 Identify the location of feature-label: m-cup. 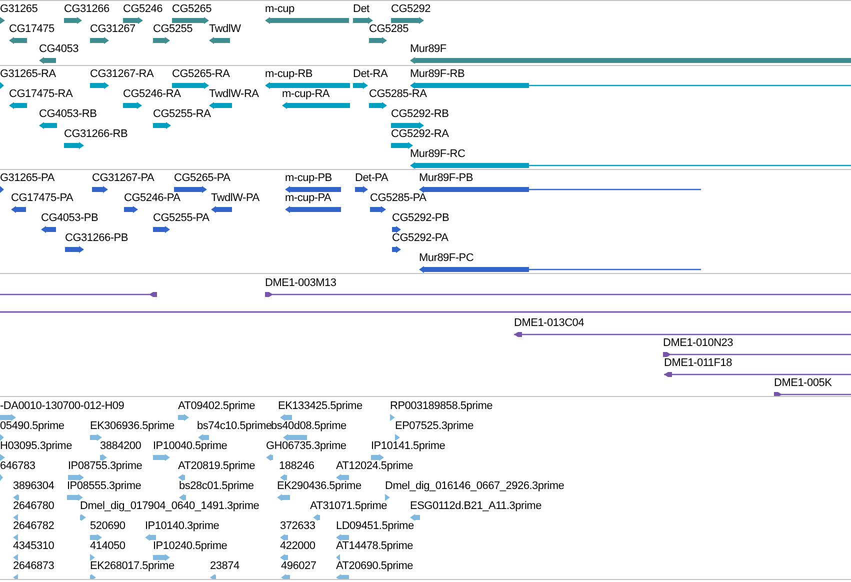
(279, 9).